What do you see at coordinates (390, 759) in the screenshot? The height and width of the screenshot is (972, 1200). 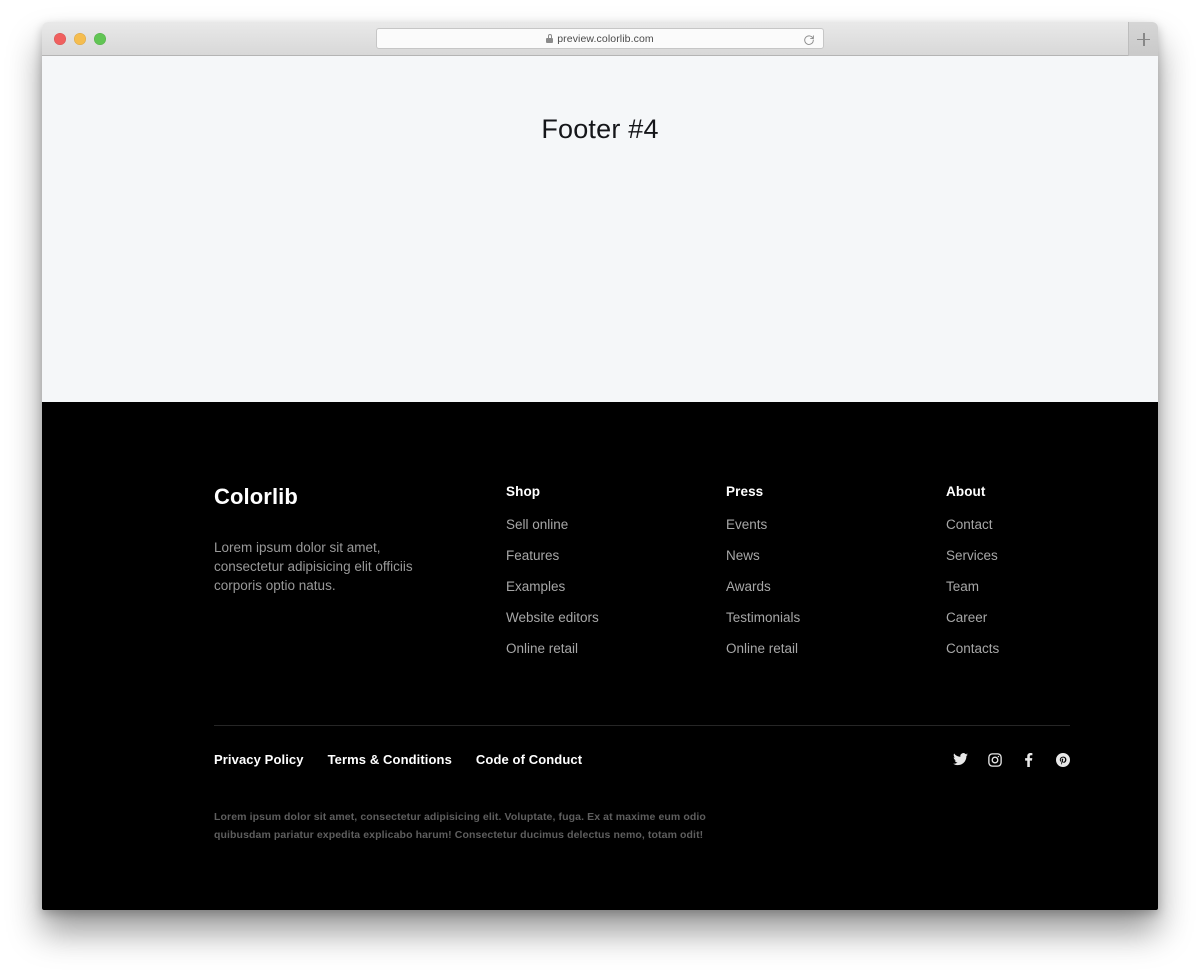 I see `legal-link-terms-conditions: Terms & Conditions` at bounding box center [390, 759].